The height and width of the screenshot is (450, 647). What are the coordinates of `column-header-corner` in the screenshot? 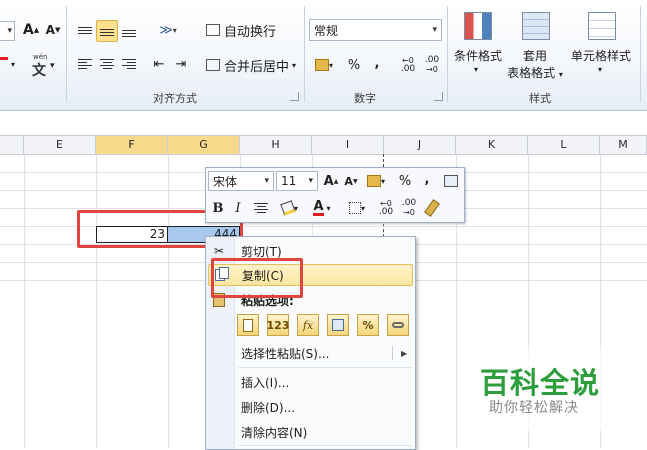 It's located at (12, 145).